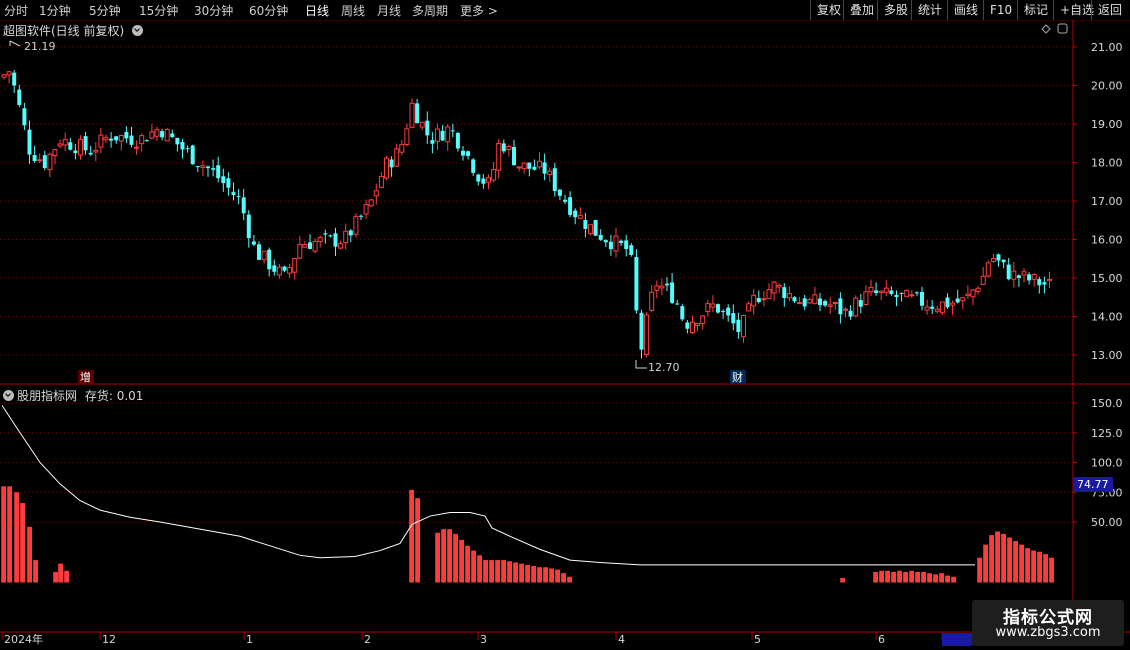 The height and width of the screenshot is (650, 1130). Describe the element at coordinates (249, 639) in the screenshot. I see `x-tick-label: 1` at that location.